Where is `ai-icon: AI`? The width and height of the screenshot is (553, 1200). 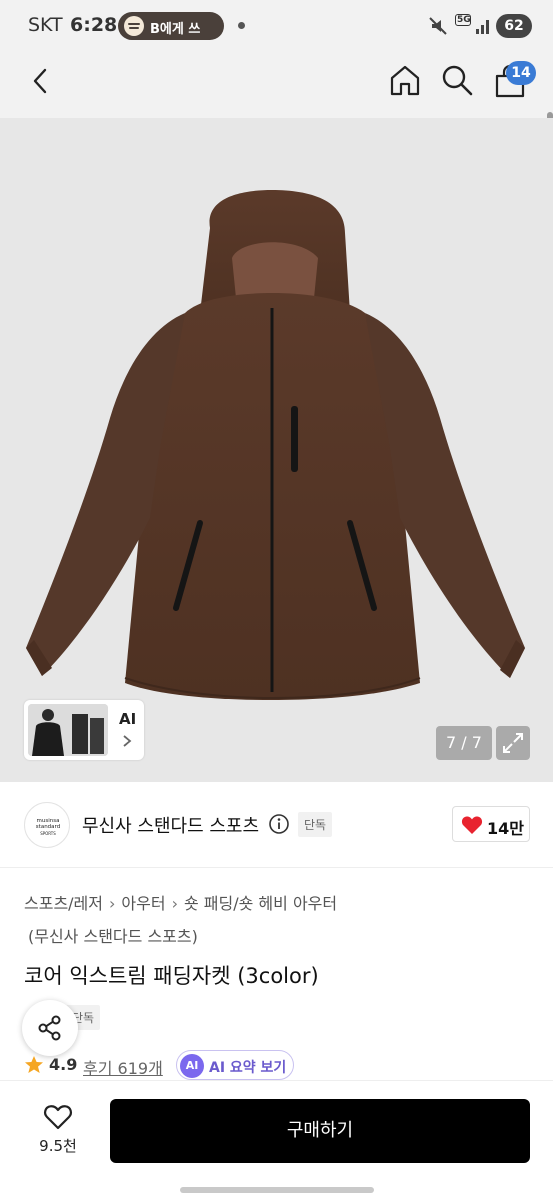
ai-icon: AI is located at coordinates (192, 1066).